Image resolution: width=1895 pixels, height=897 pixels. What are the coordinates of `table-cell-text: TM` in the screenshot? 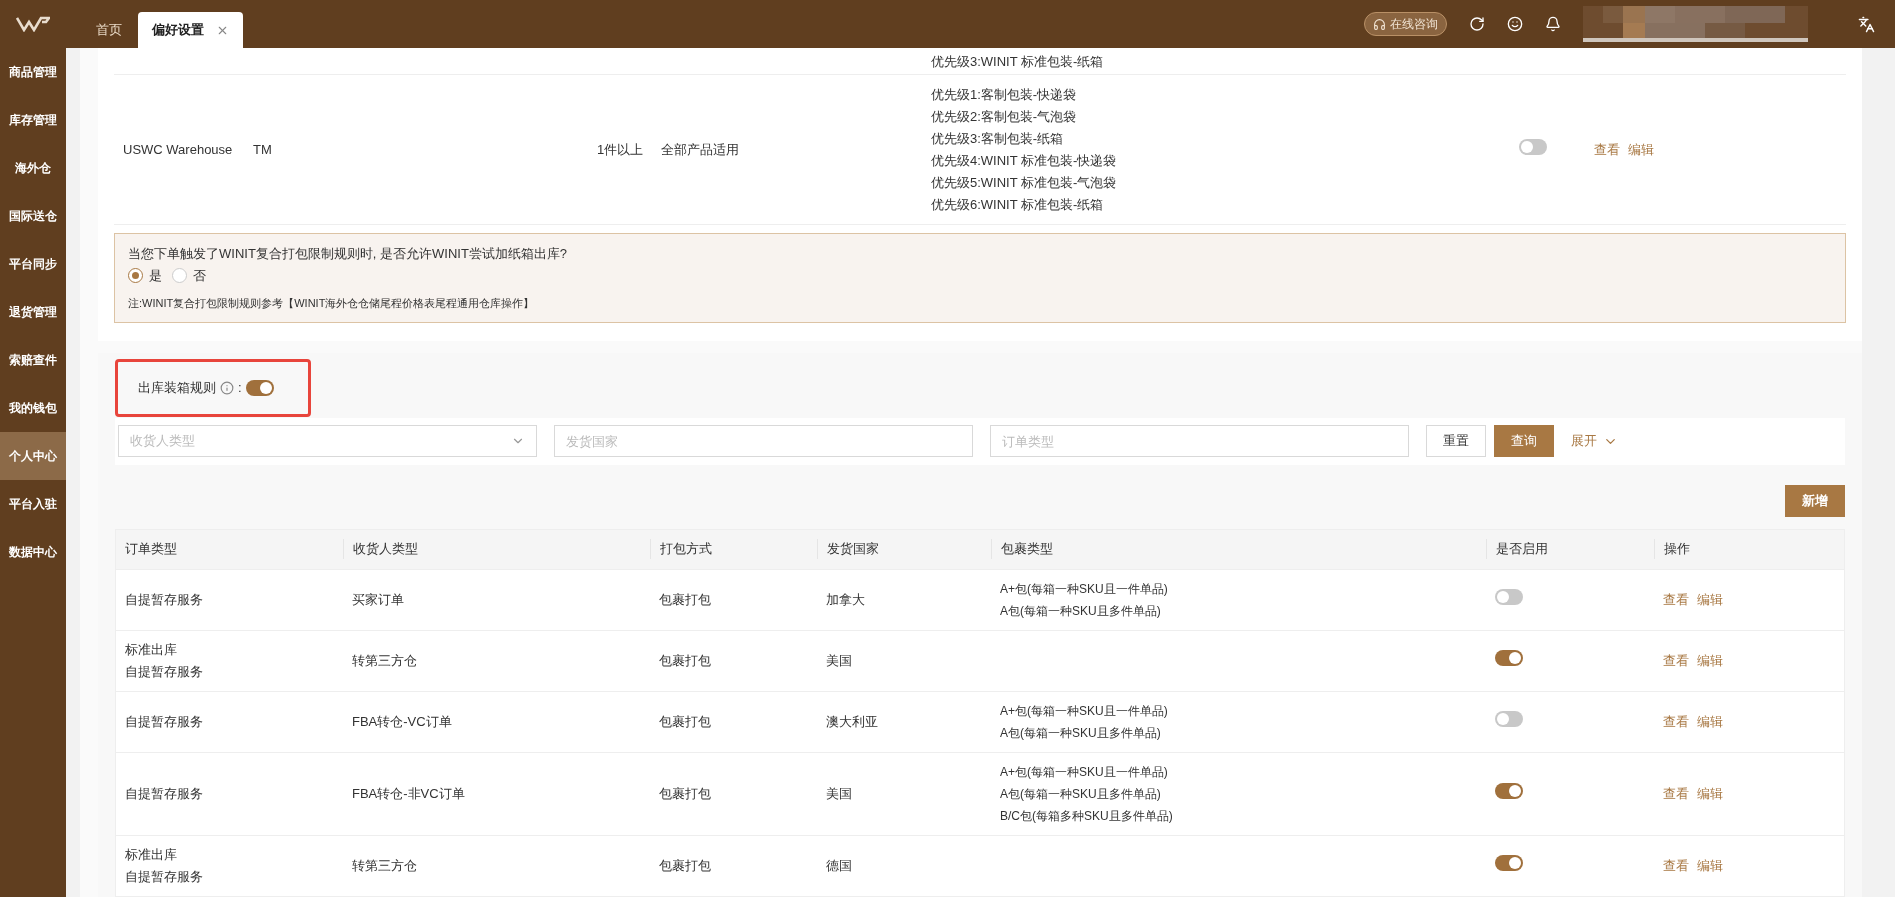 It's located at (263, 149).